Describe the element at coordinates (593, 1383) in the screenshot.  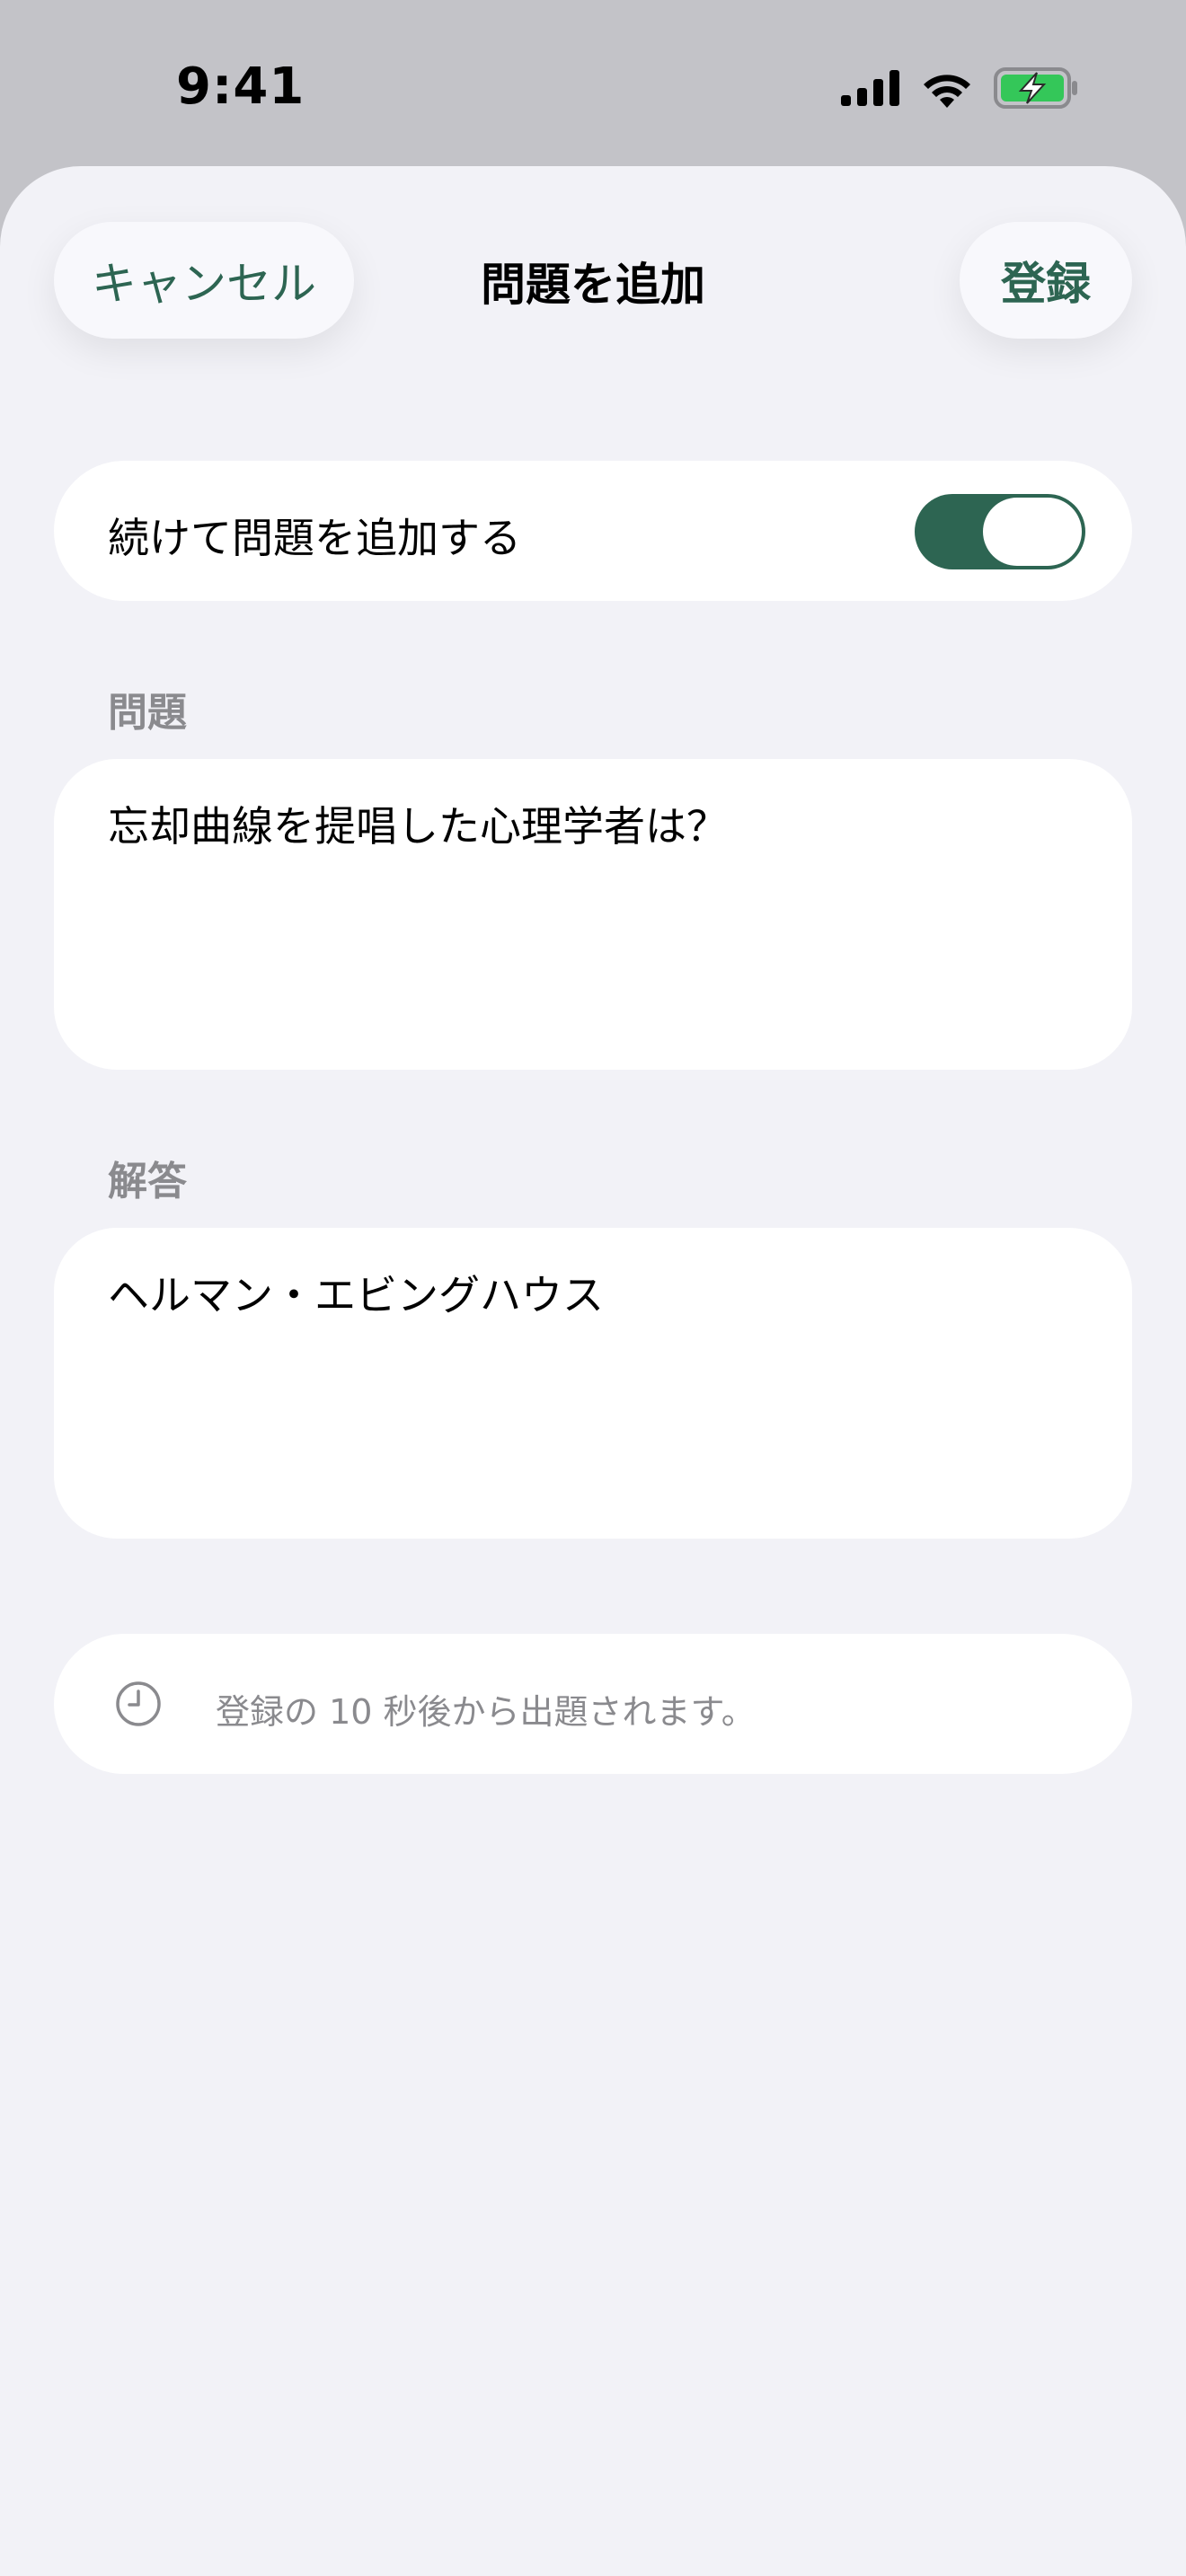
I see `answer-text-area: ヘルマン・エビングハウス` at that location.